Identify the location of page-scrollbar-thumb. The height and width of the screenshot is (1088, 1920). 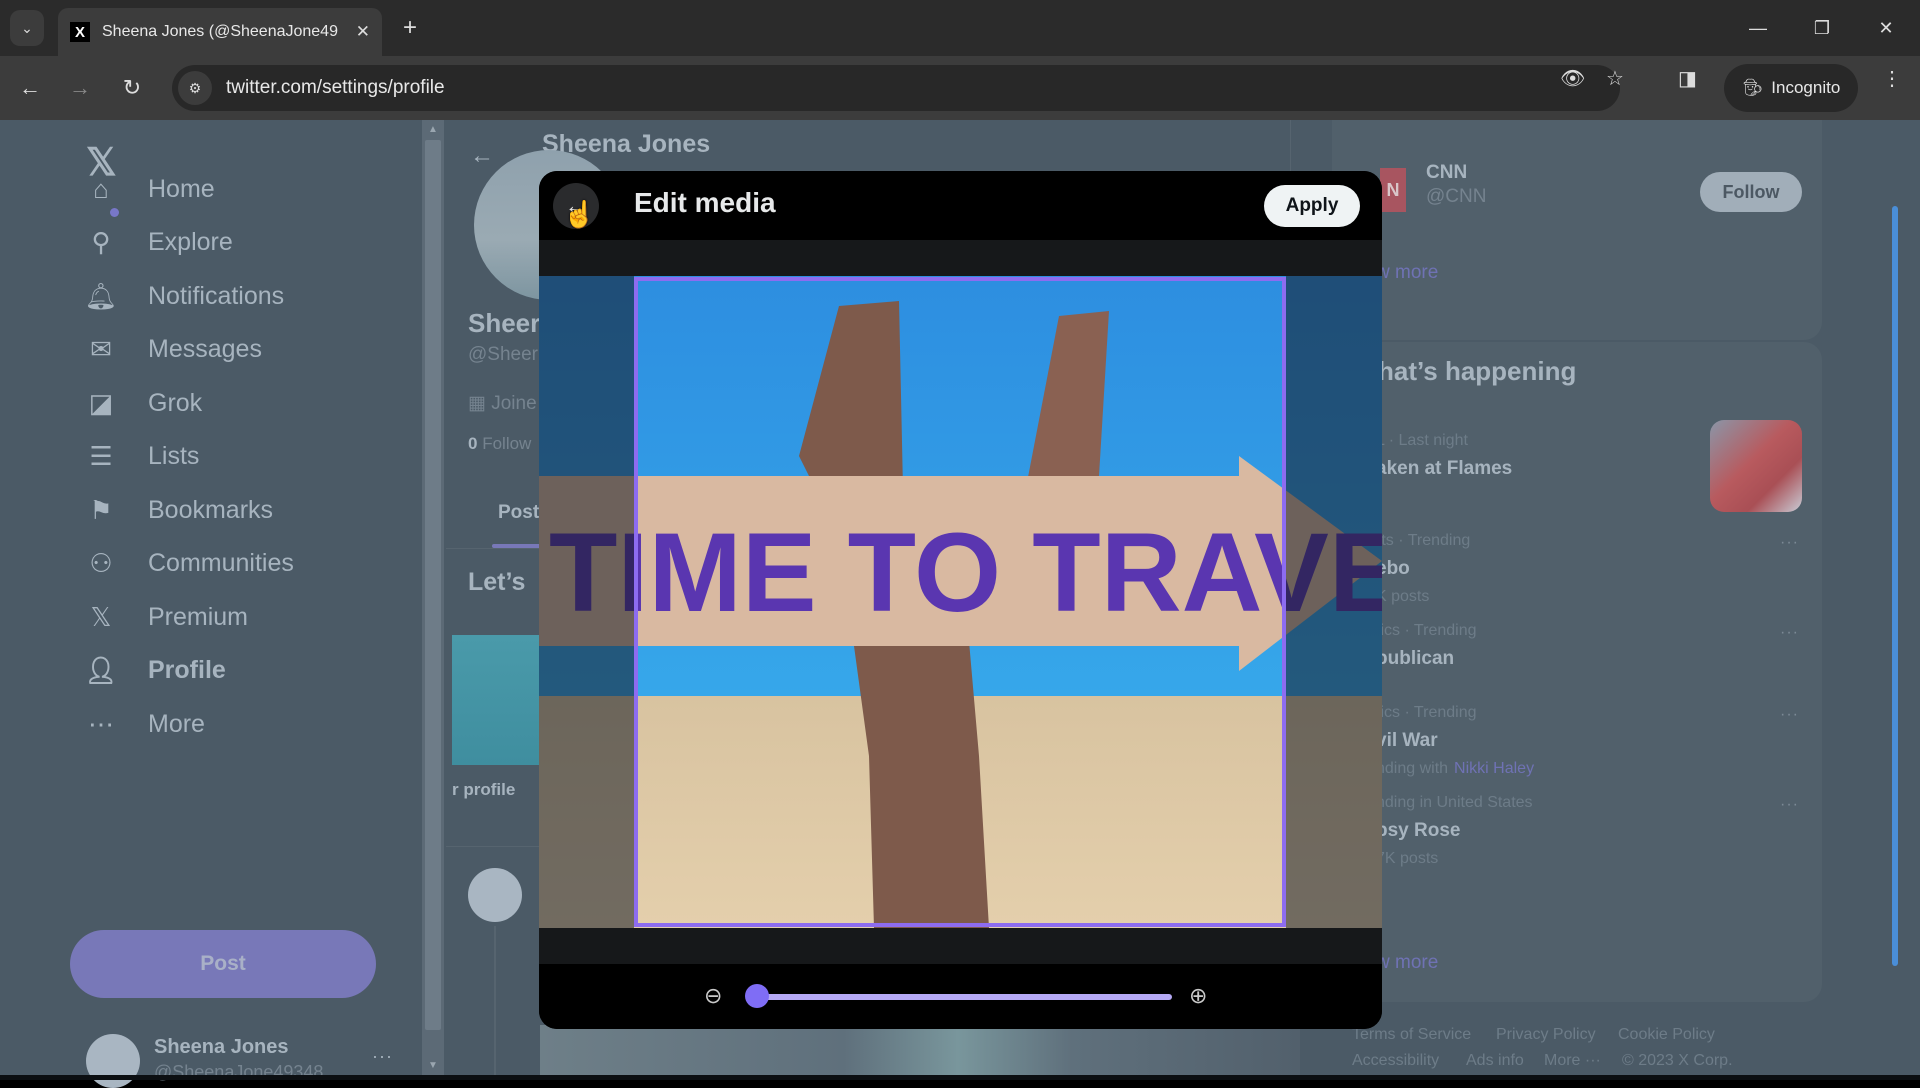
(1895, 586).